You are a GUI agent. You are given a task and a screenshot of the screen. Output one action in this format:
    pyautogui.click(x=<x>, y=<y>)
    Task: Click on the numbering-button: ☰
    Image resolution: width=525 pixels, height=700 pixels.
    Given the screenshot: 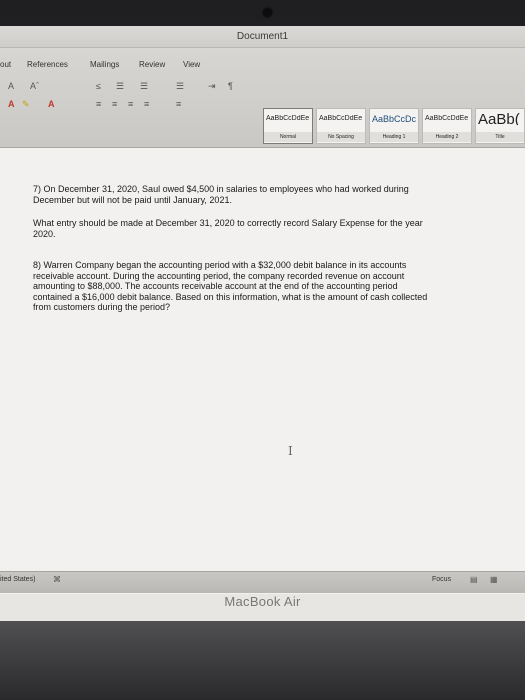 What is the action you would take?
    pyautogui.click(x=120, y=86)
    